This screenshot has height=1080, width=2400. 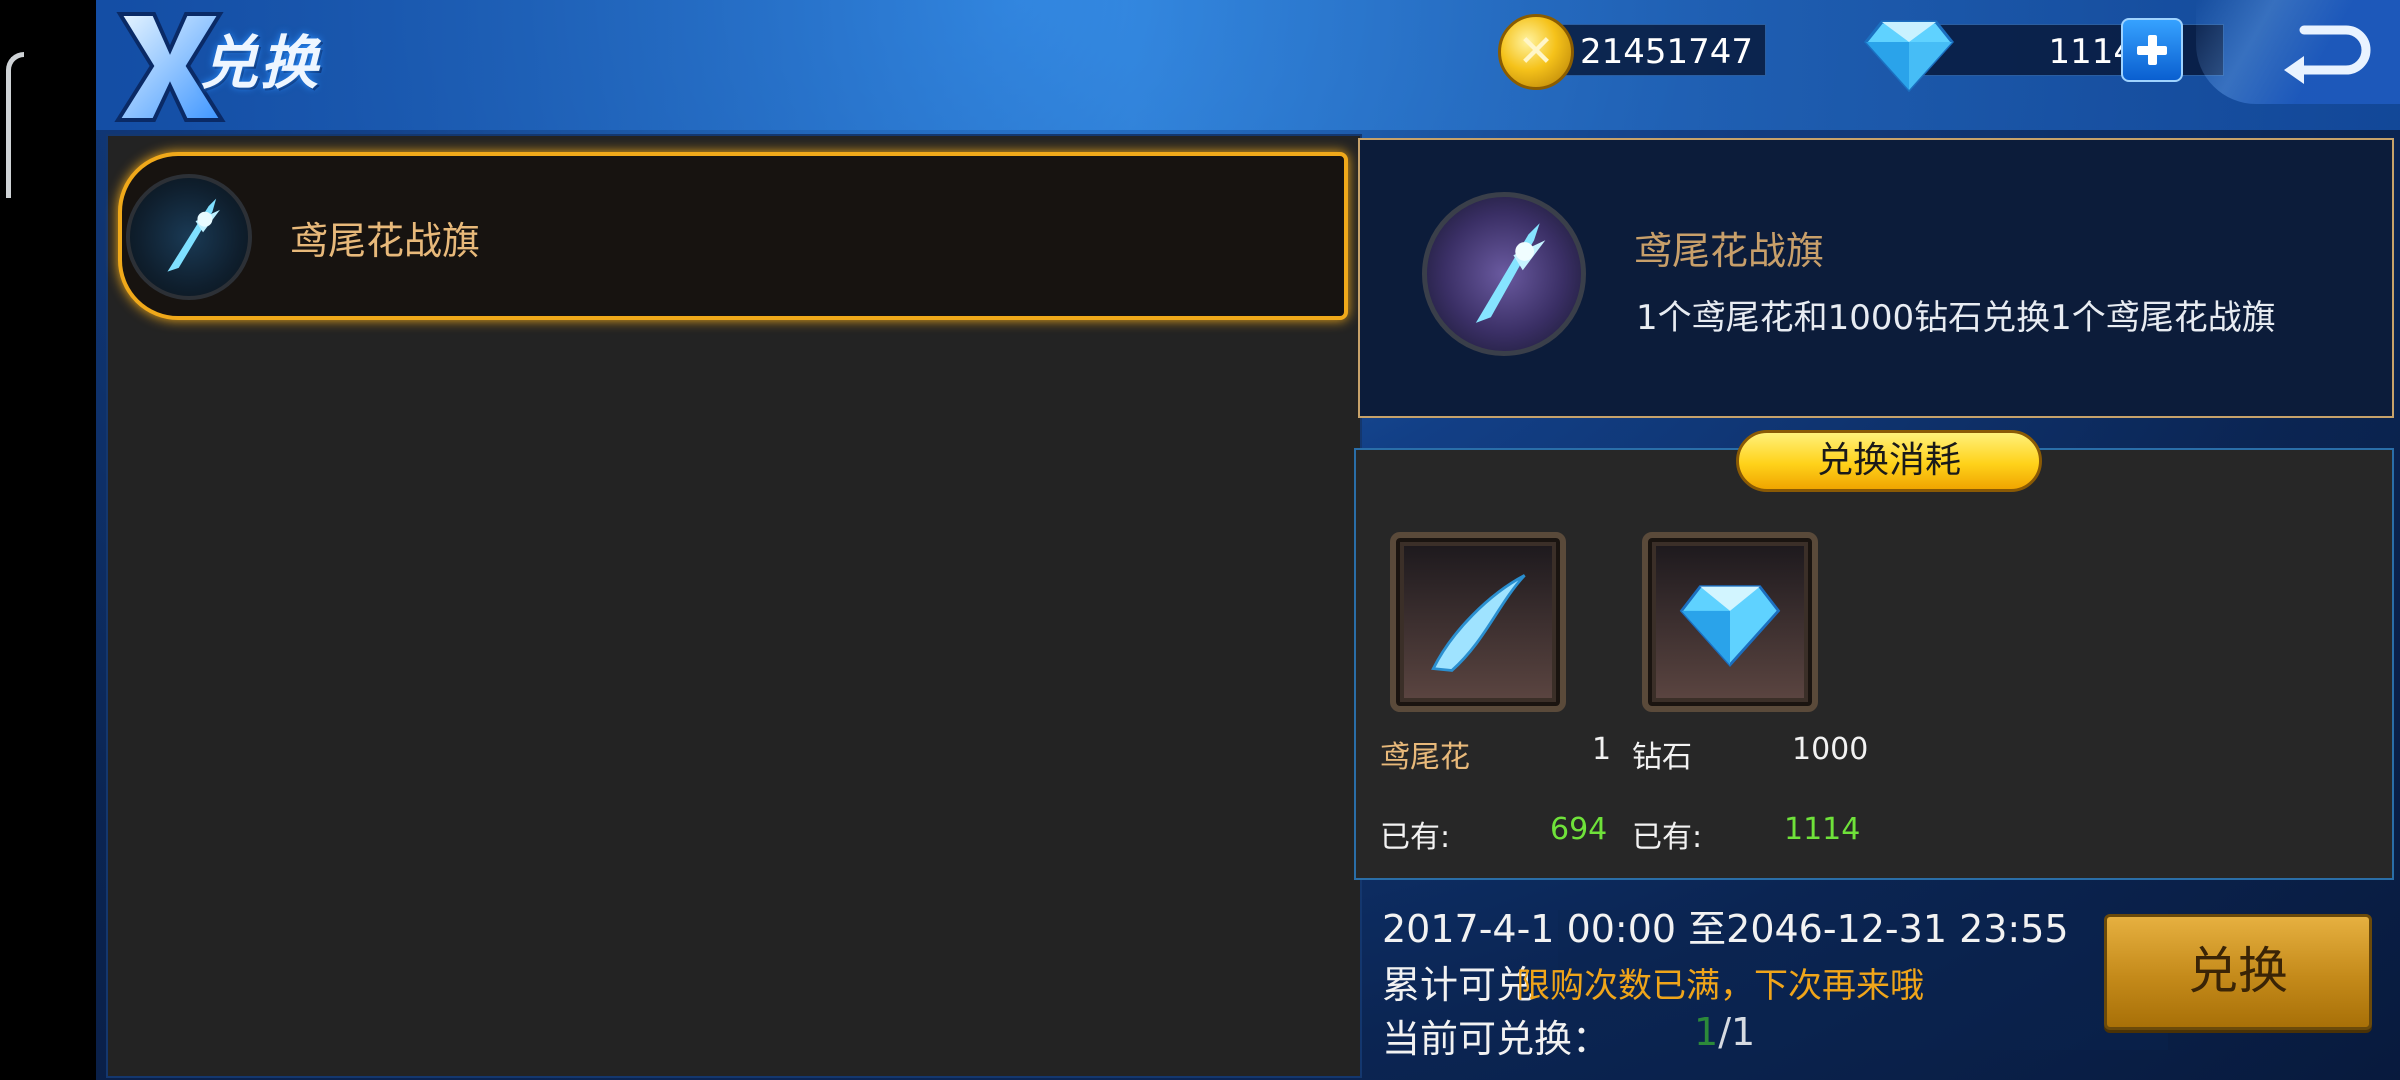 What do you see at coordinates (2329, 50) in the screenshot?
I see `back-arrow-icon` at bounding box center [2329, 50].